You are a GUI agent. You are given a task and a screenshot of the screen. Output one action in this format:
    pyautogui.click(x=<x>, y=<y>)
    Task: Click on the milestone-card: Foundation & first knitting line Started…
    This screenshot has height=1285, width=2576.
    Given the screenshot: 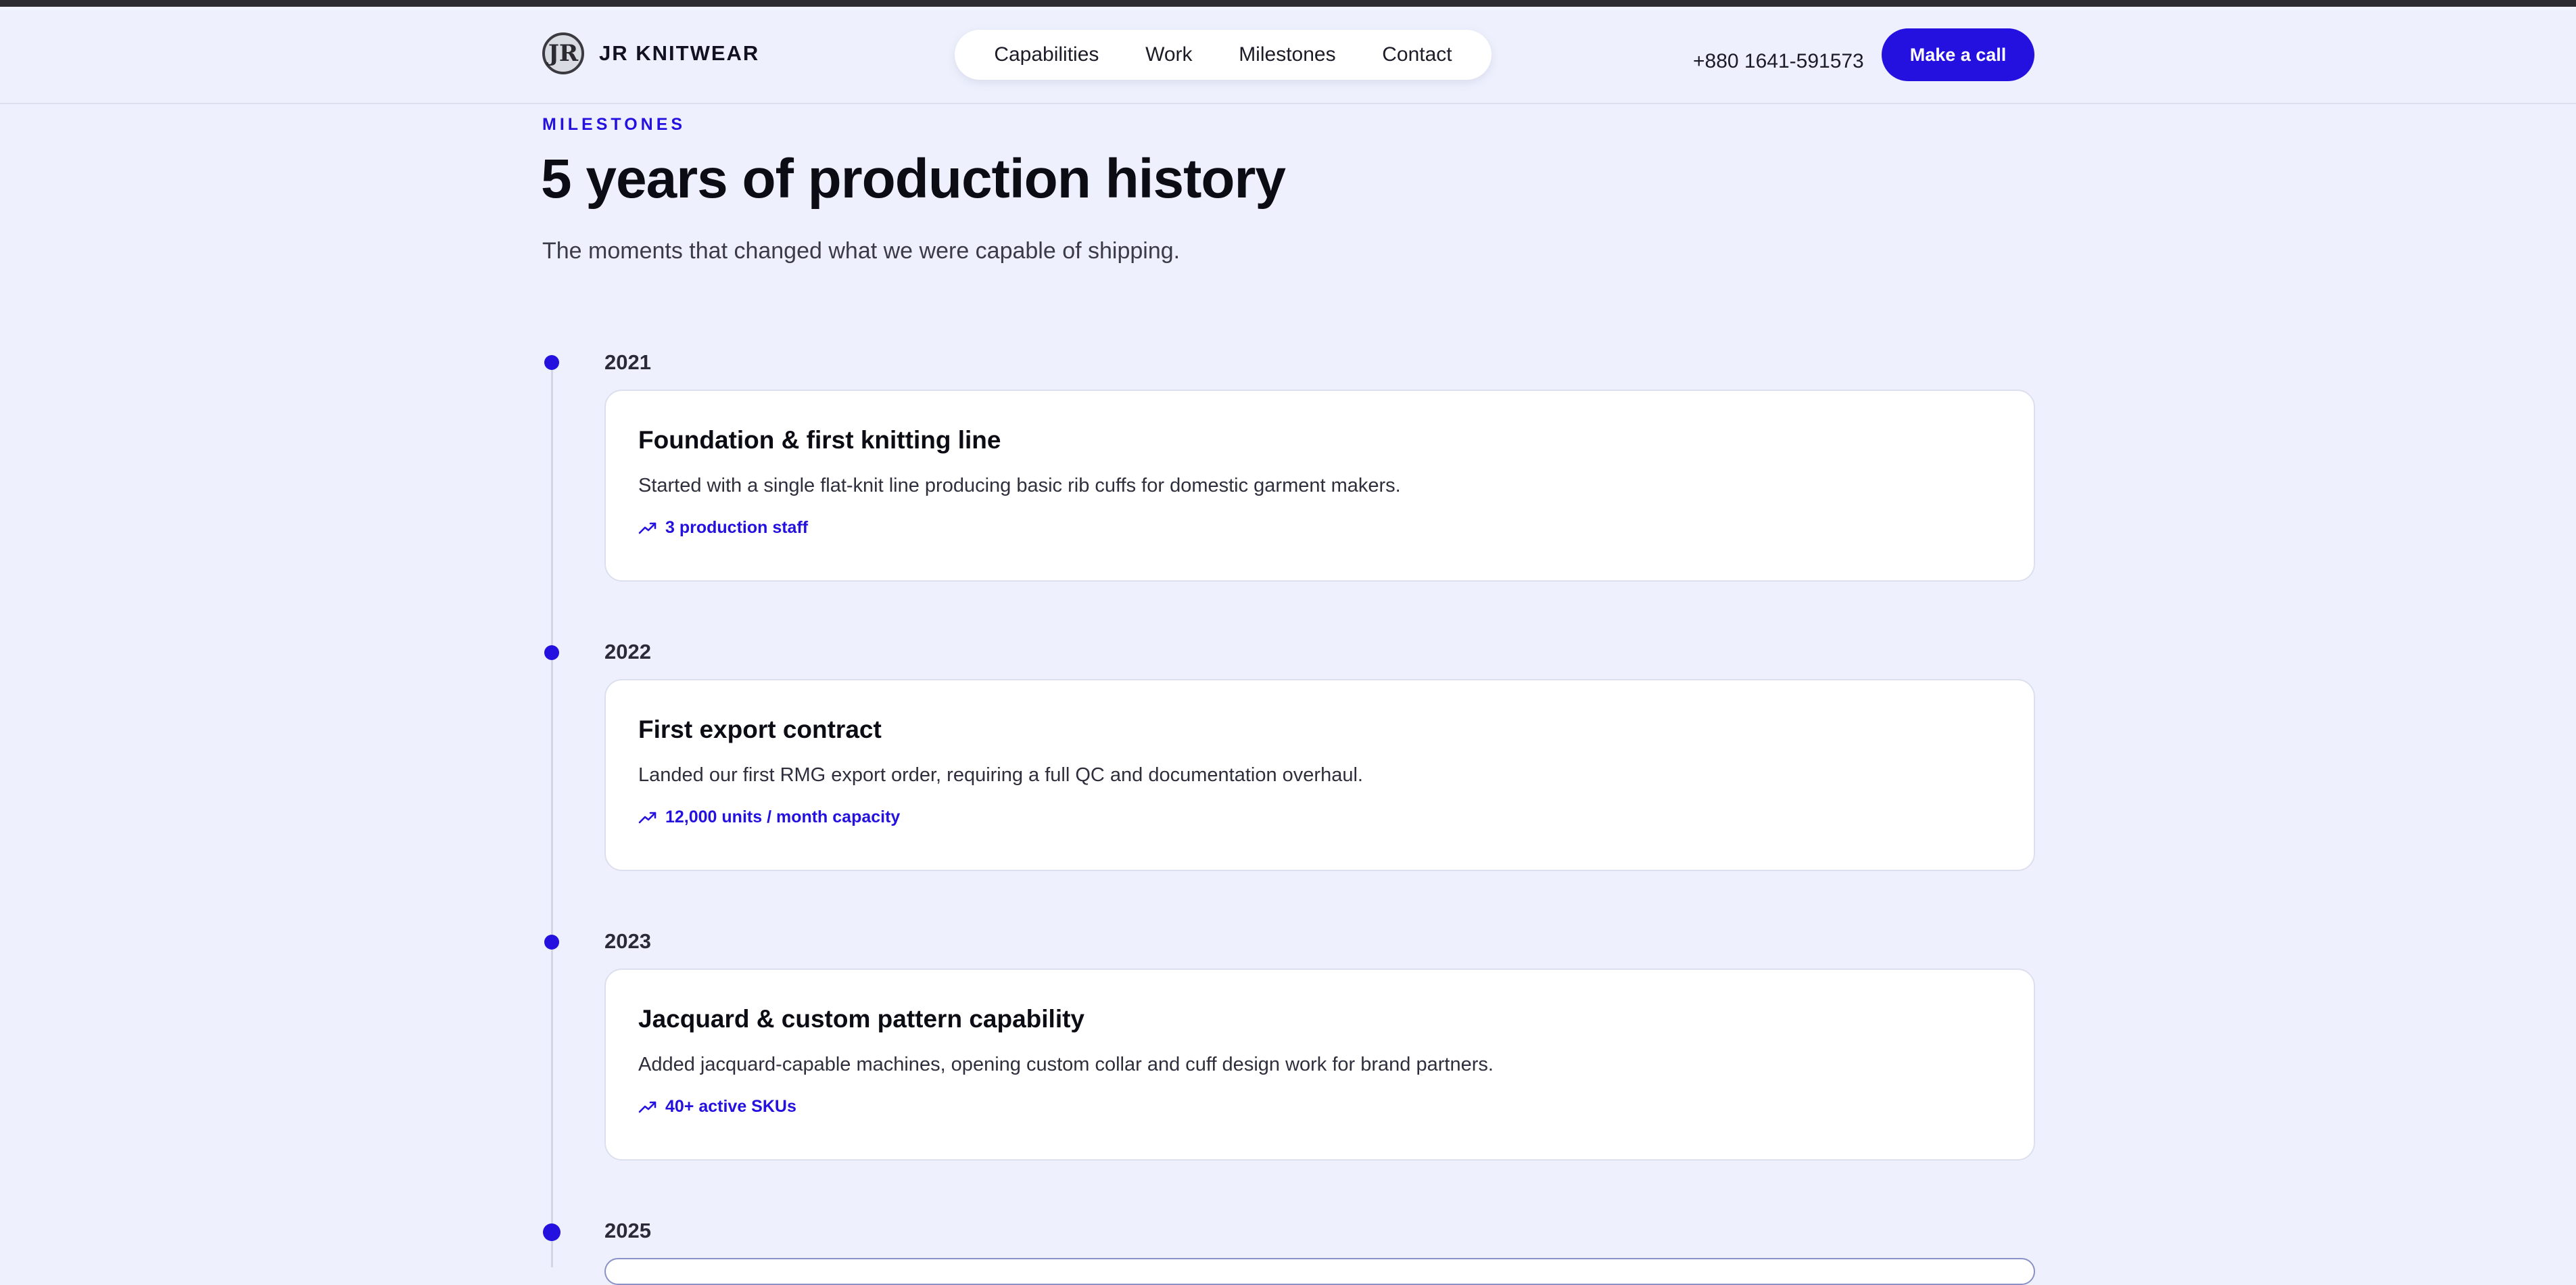 What is the action you would take?
    pyautogui.click(x=1319, y=486)
    